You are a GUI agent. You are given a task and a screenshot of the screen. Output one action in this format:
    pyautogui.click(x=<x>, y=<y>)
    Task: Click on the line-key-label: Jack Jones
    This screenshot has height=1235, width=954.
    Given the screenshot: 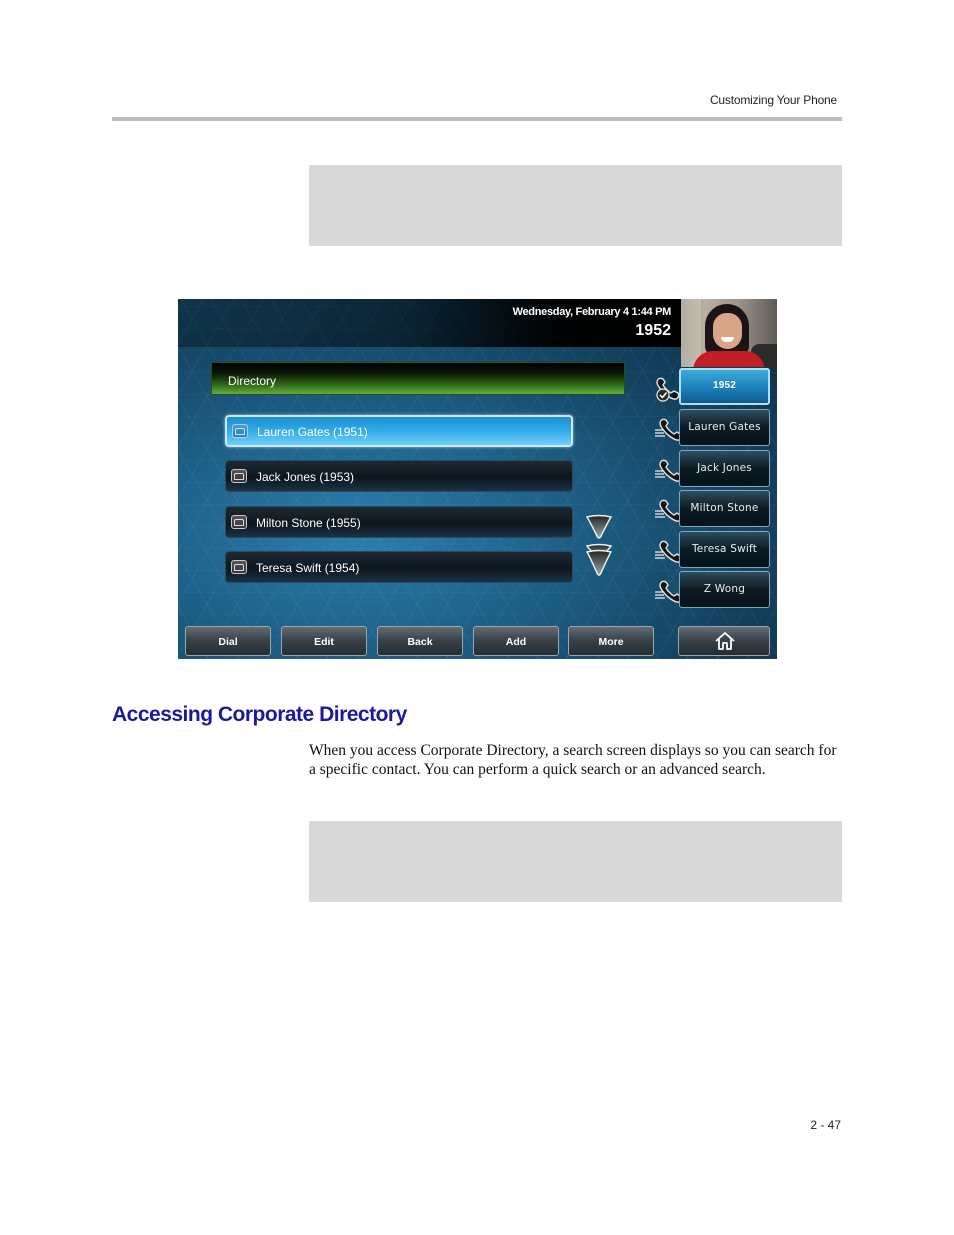 What is the action you would take?
    pyautogui.click(x=724, y=468)
    